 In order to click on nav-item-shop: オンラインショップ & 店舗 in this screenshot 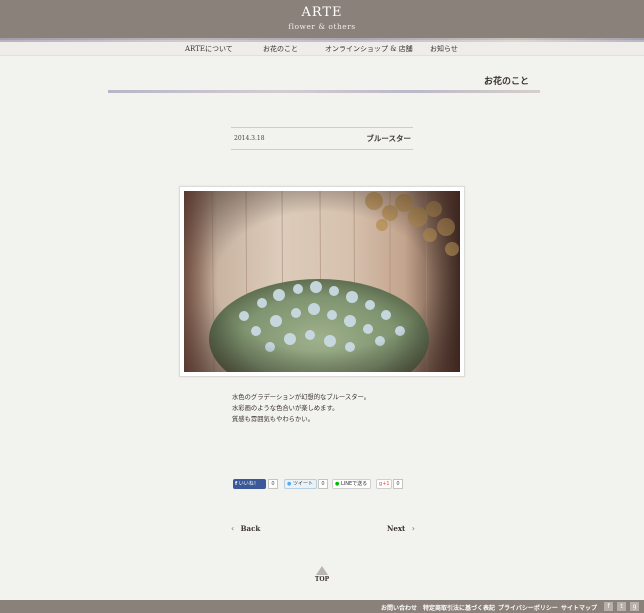, I will do `click(369, 49)`.